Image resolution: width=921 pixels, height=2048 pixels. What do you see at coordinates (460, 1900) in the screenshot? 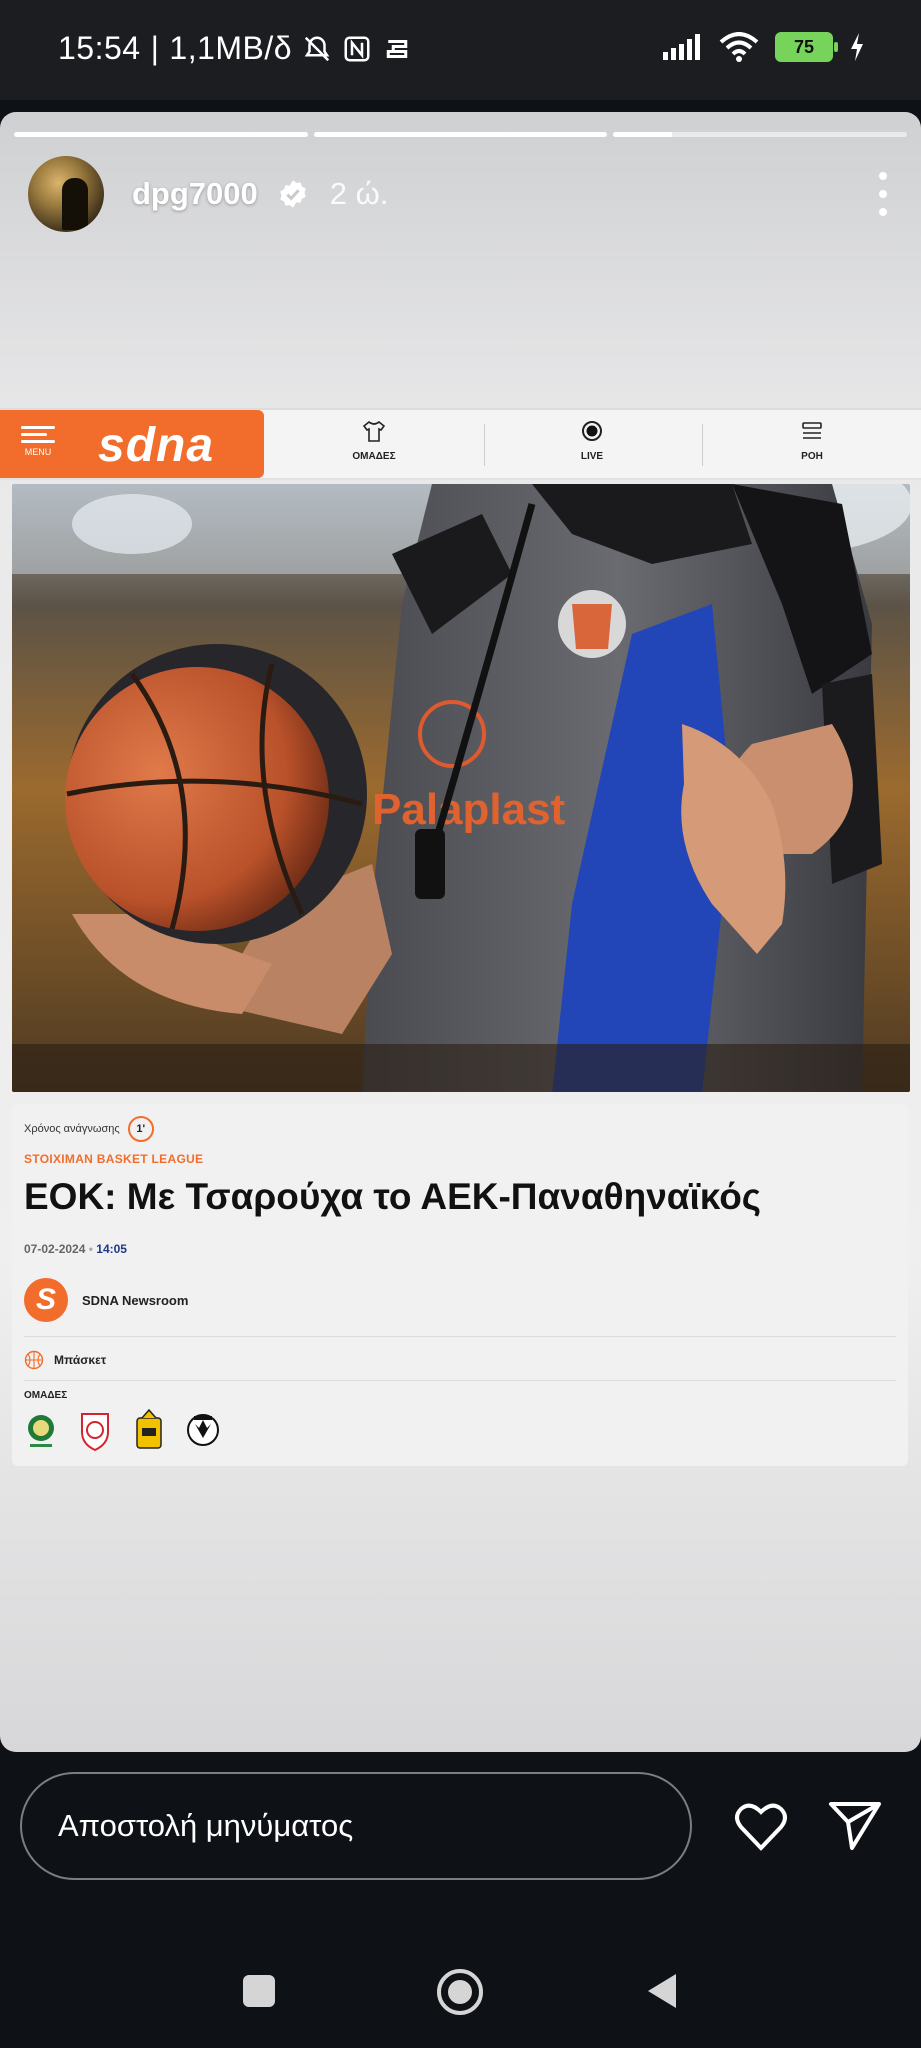
I see `reply-bar: Αποστολή μηνύματος` at bounding box center [460, 1900].